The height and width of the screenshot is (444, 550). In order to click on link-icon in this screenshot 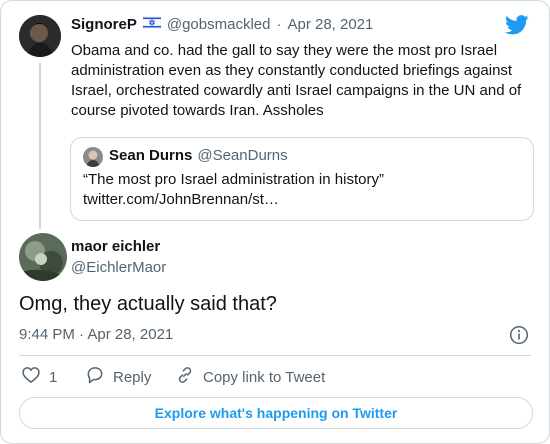, I will do `click(185, 377)`.